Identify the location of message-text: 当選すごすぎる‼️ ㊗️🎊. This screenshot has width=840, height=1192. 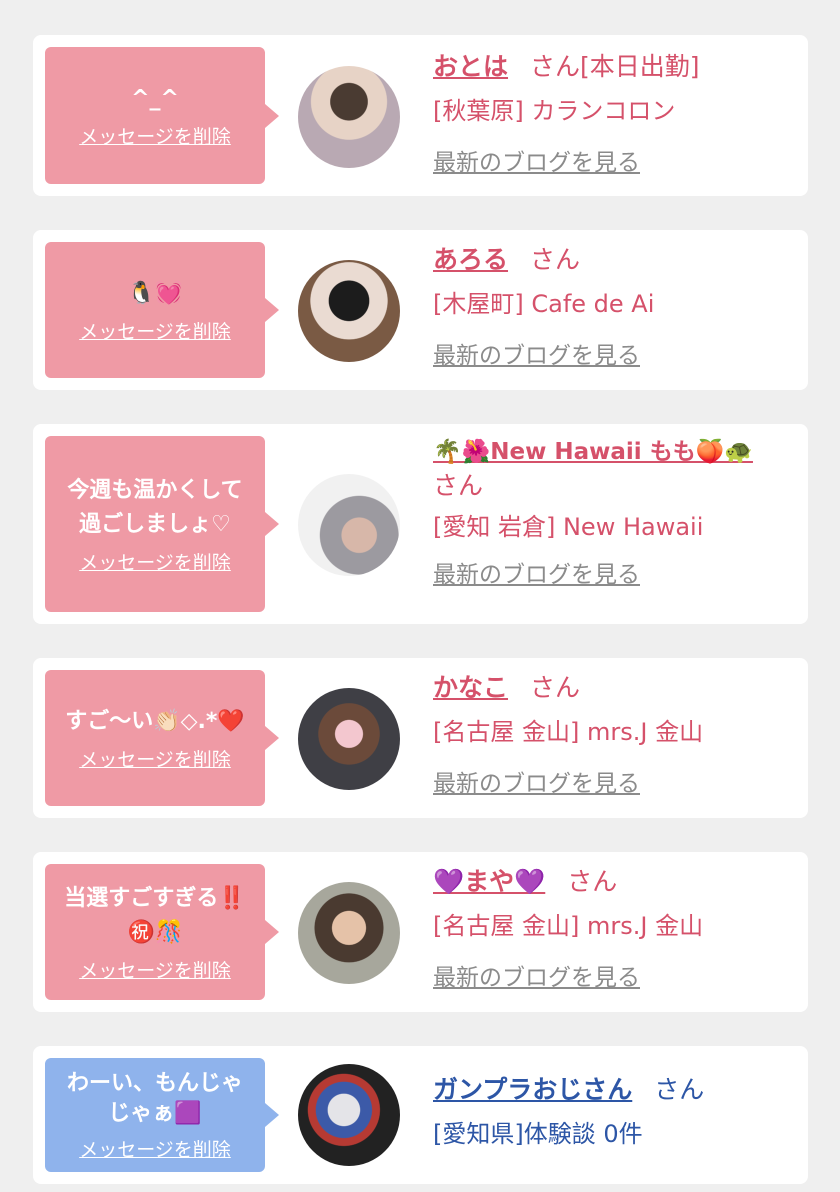
(155, 915).